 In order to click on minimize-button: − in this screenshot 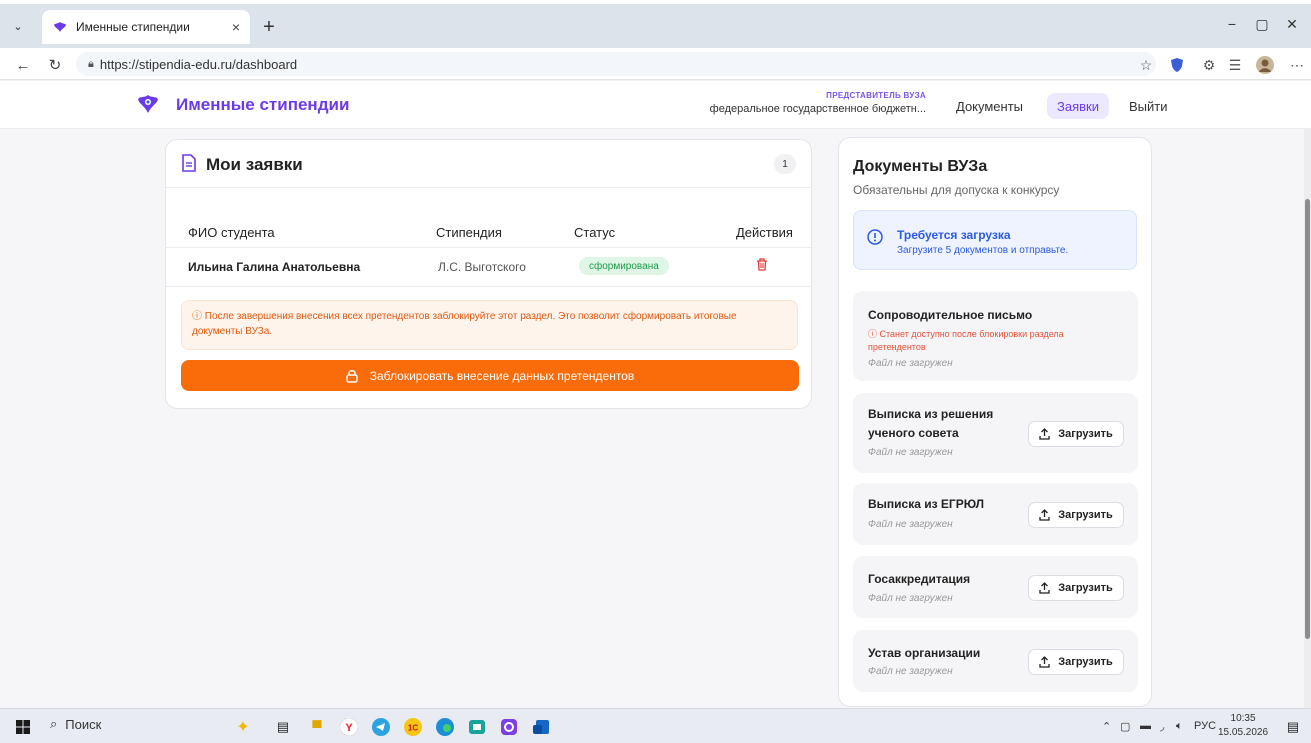, I will do `click(1232, 24)`.